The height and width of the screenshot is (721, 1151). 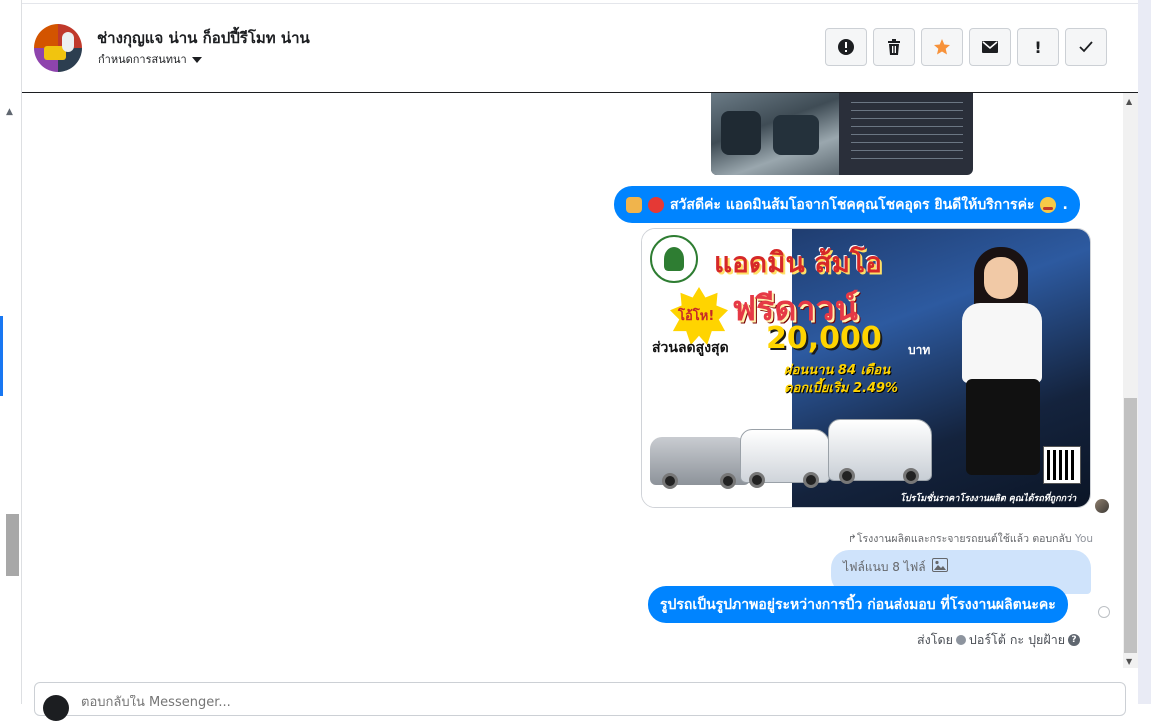 What do you see at coordinates (1130, 525) in the screenshot?
I see `scrollbar-thumb` at bounding box center [1130, 525].